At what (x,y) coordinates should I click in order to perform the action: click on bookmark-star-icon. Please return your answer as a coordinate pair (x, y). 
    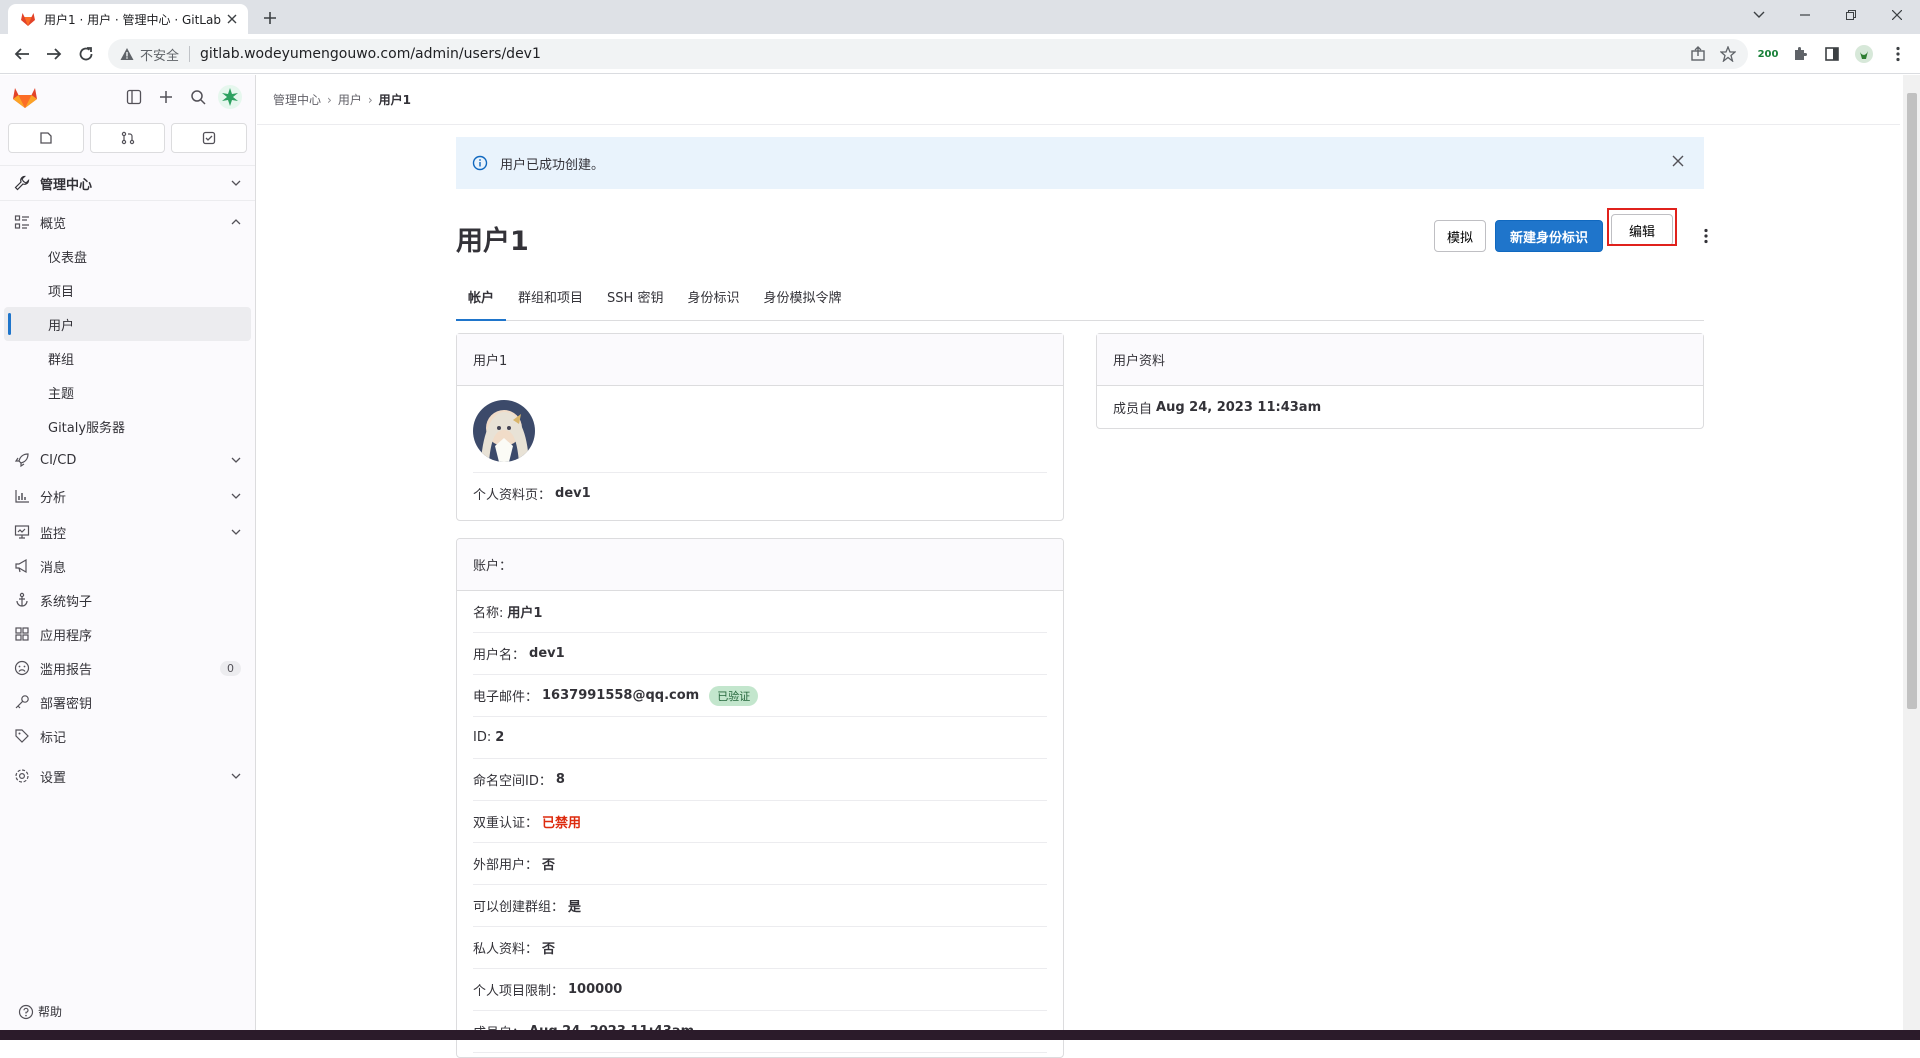
    Looking at the image, I should click on (1728, 54).